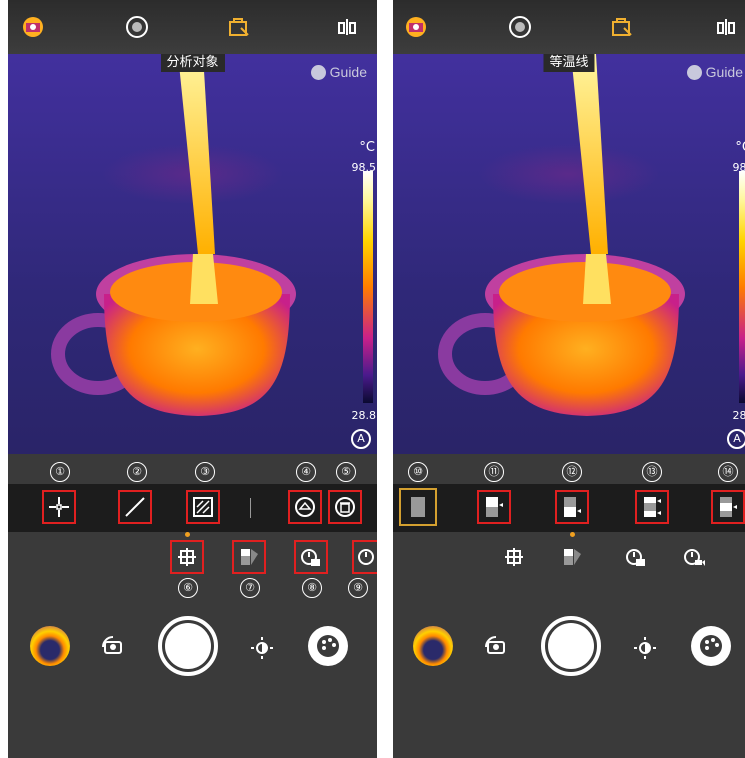 Image resolution: width=745 pixels, height=758 pixels. Describe the element at coordinates (652, 472) in the screenshot. I see `tool-number: ⑬` at that location.